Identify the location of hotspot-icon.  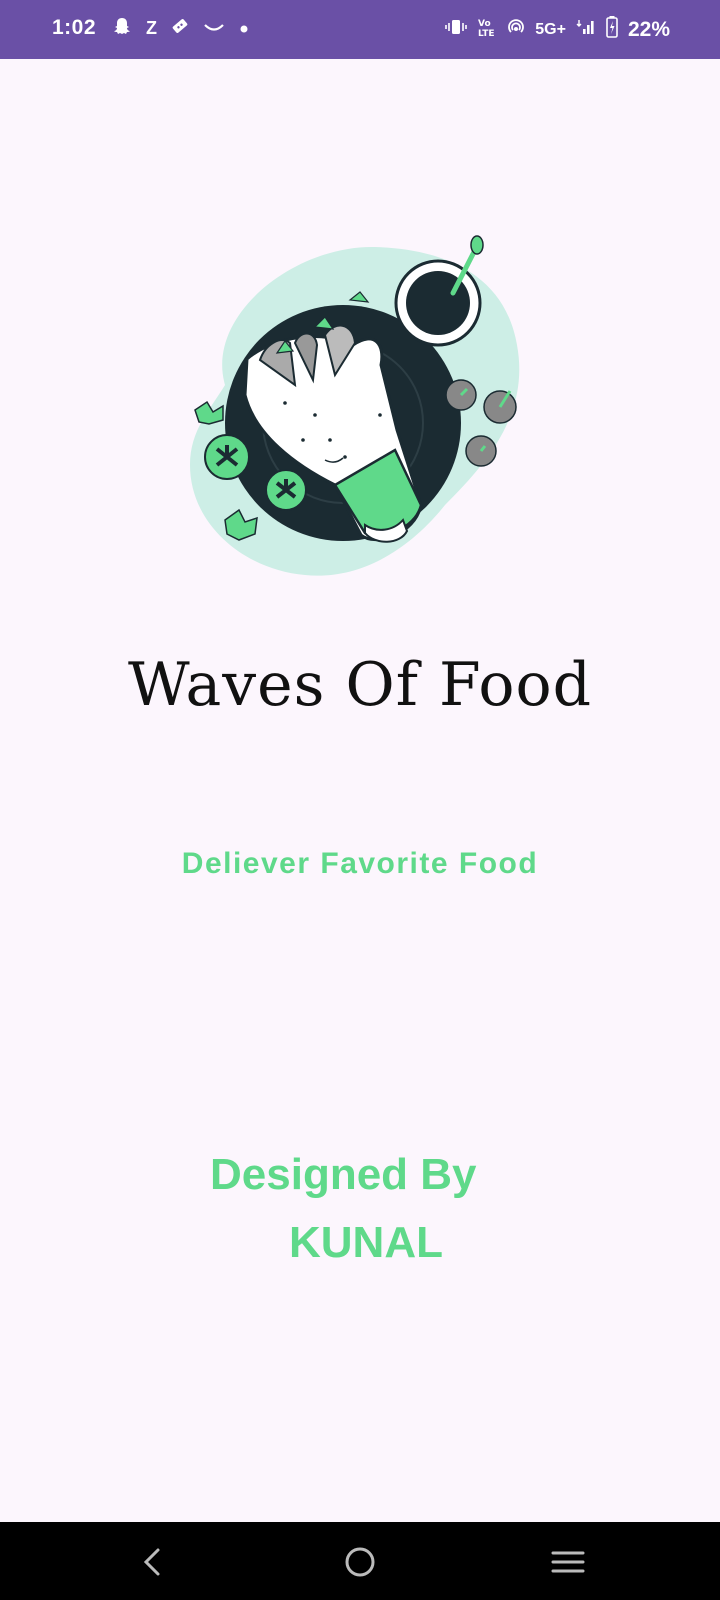
(516, 29).